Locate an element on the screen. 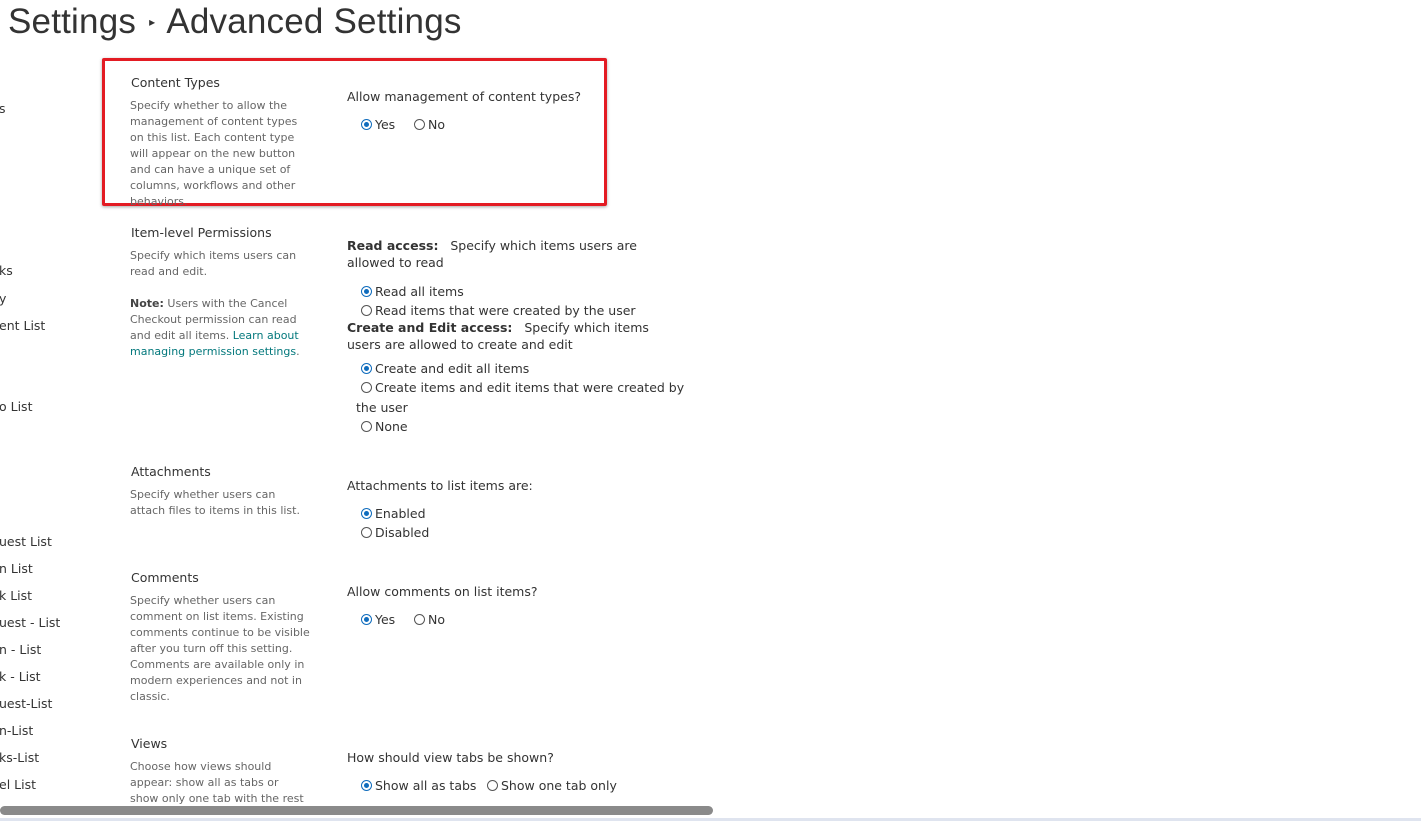  nav-item: uest List is located at coordinates (26, 541).